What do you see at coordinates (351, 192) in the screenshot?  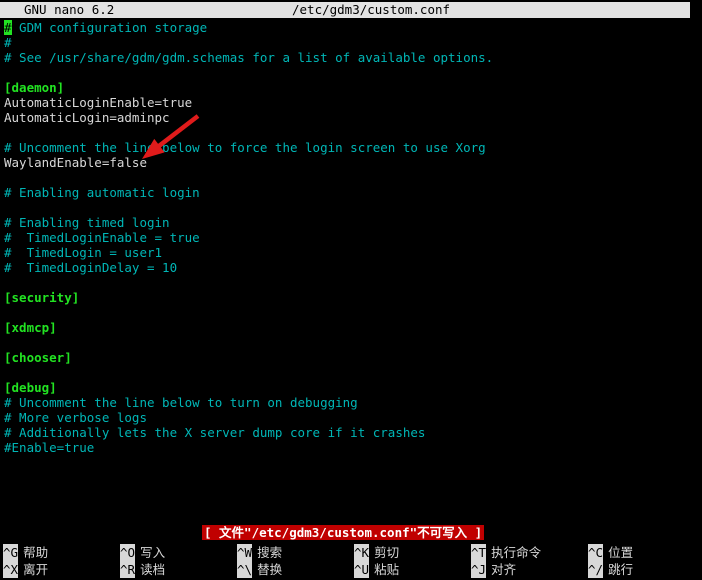 I see `editor-line: # Enabling automatic login` at bounding box center [351, 192].